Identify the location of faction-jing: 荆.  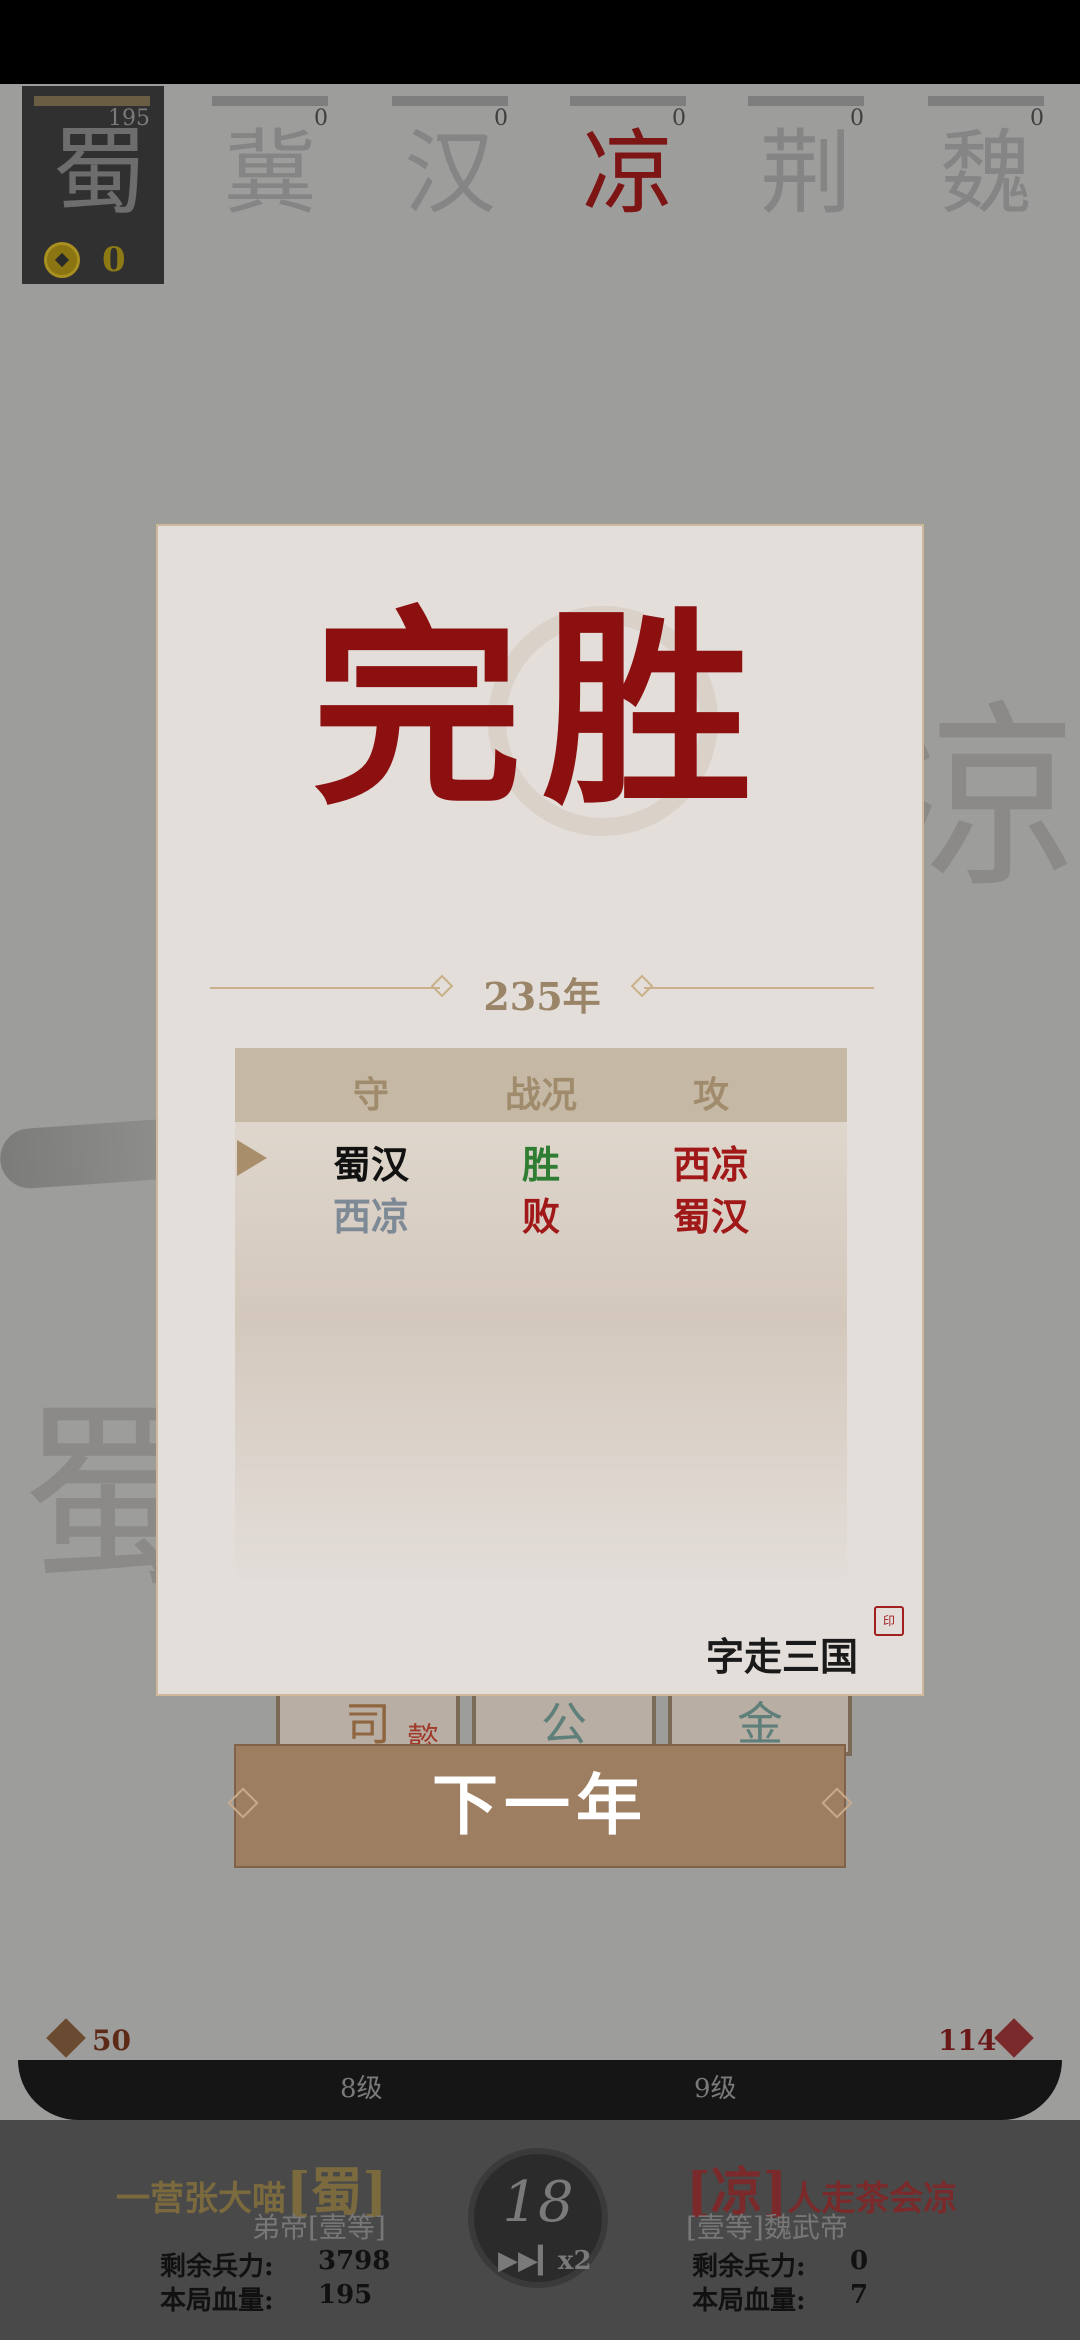
(806, 174).